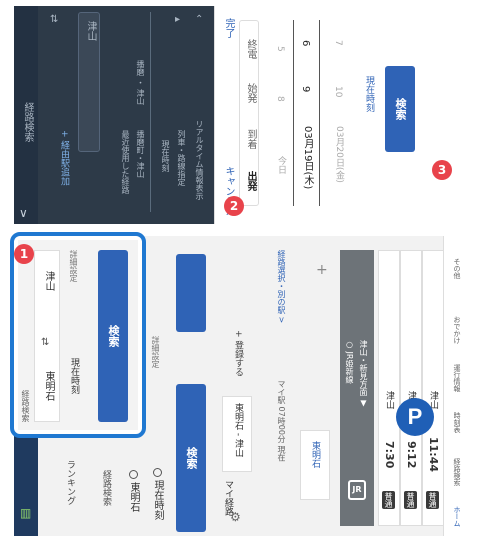  Describe the element at coordinates (338, 91) in the screenshot. I see `hour-next: 10` at that location.